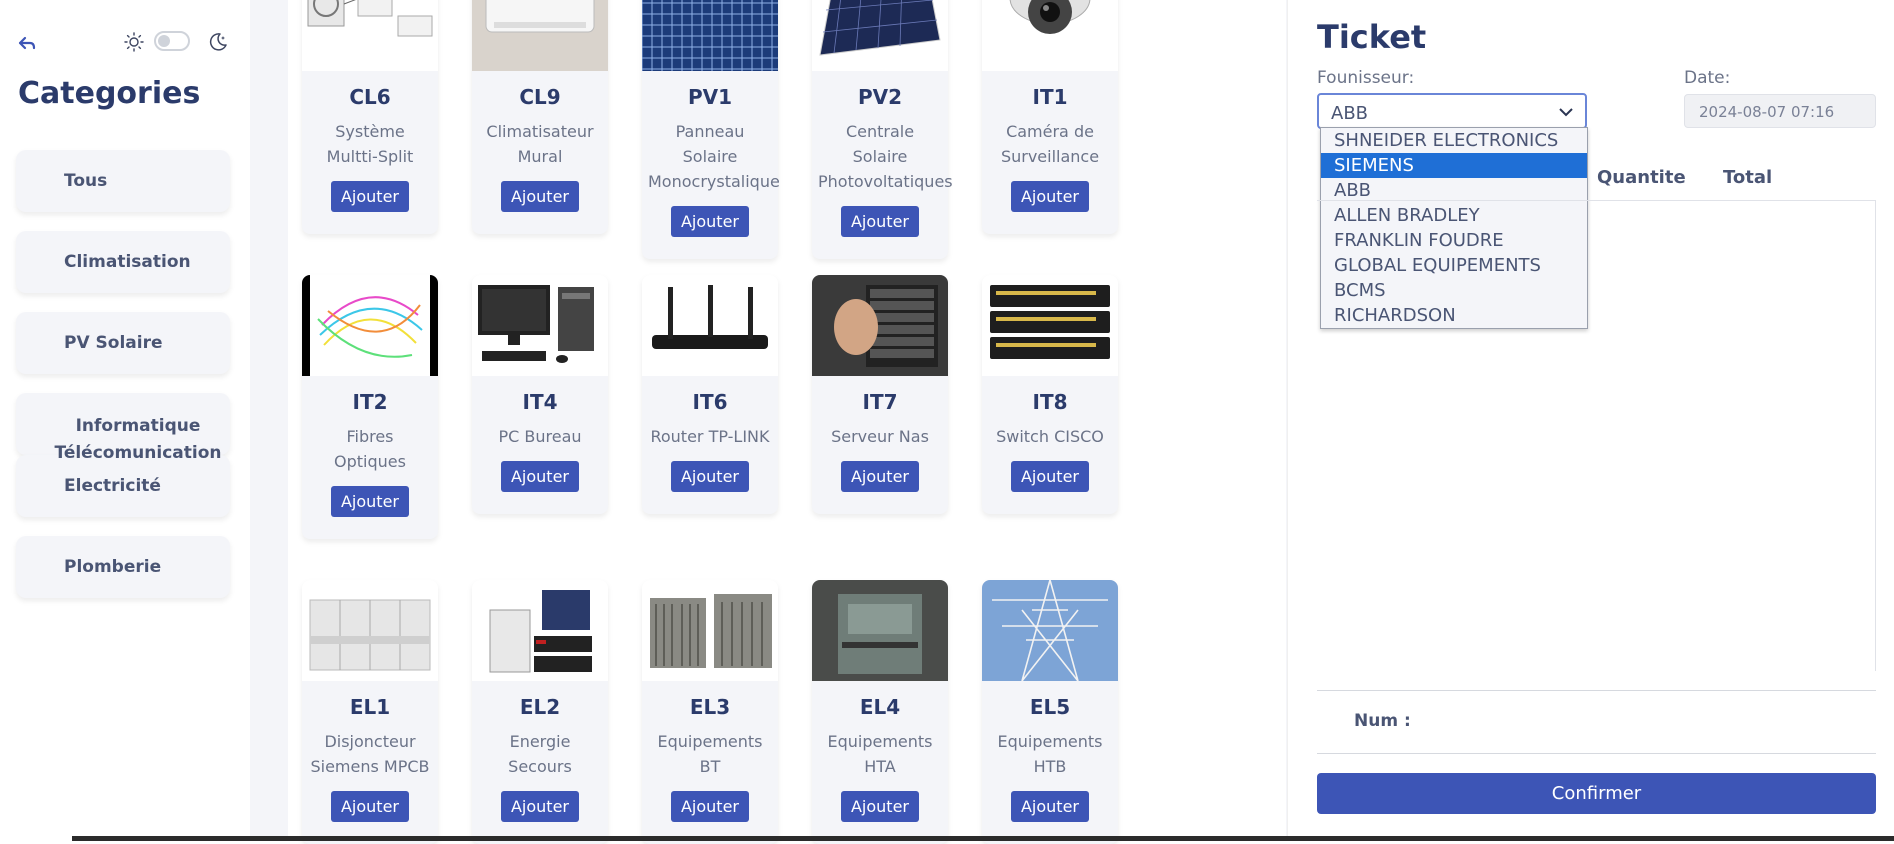 The height and width of the screenshot is (844, 1894). Describe the element at coordinates (710, 402) in the screenshot. I see `product-code: IT6` at that location.